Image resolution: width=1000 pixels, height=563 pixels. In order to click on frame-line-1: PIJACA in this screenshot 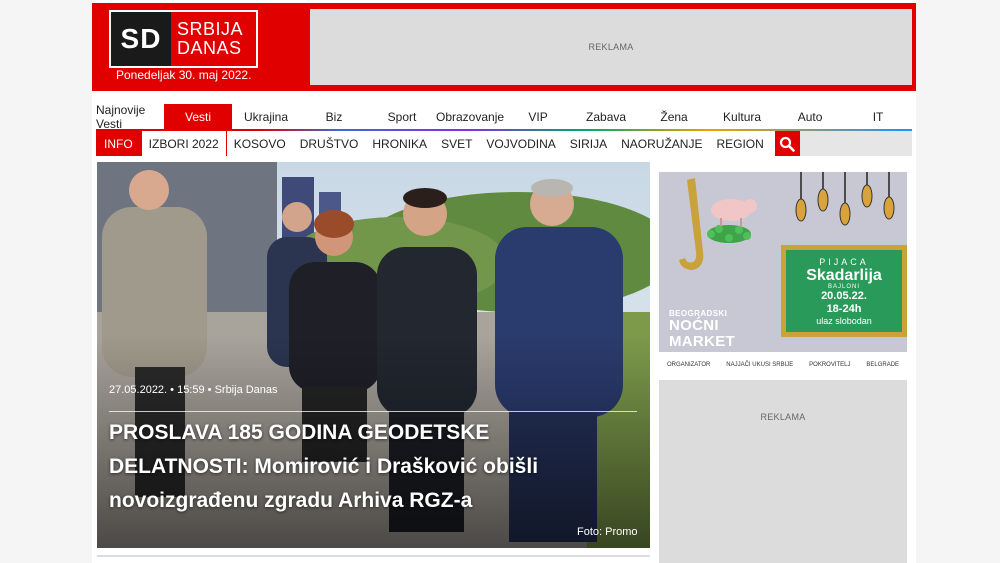, I will do `click(844, 261)`.